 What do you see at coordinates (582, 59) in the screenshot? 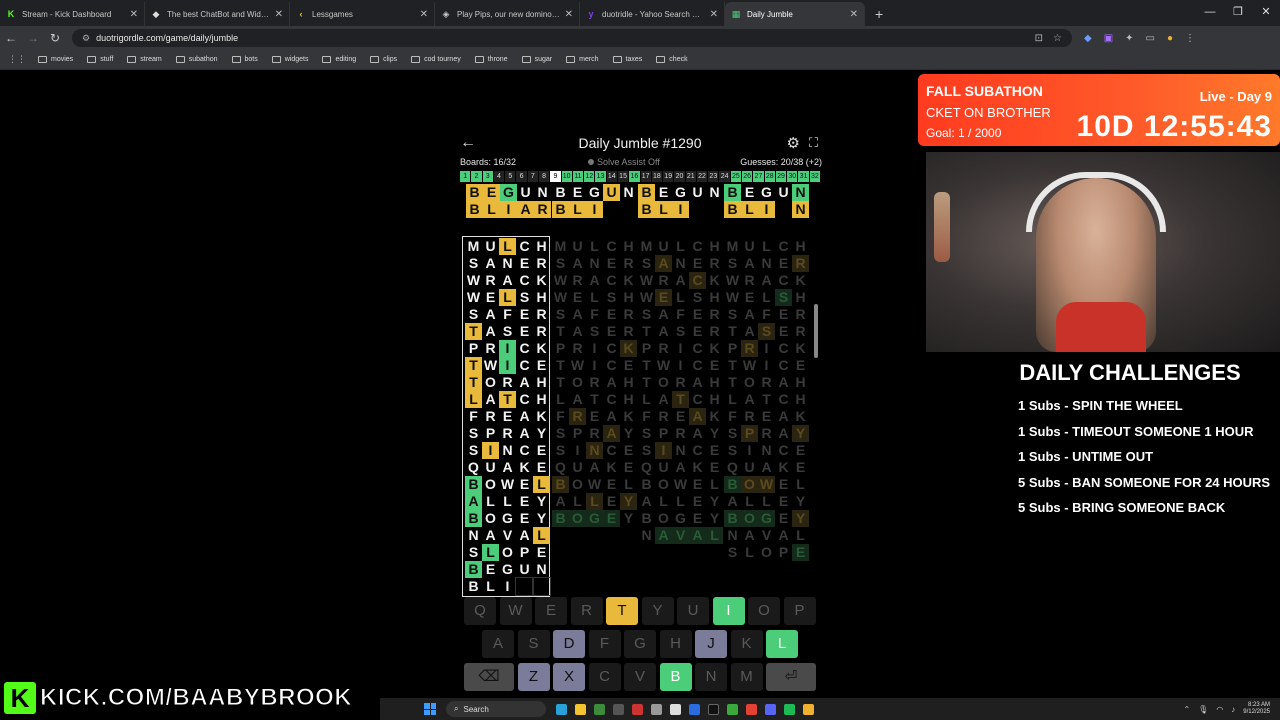
I see `bookmark-folder: merch` at bounding box center [582, 59].